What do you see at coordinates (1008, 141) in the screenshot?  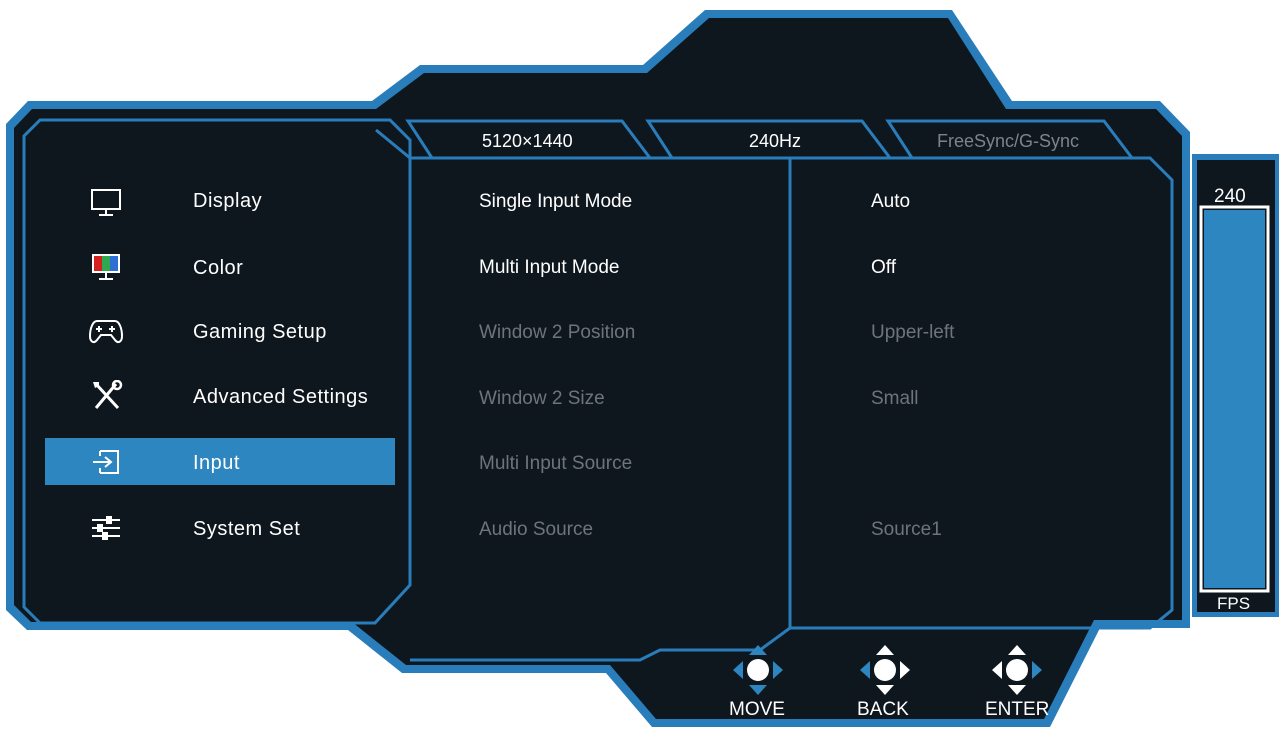 I see `tab-sync: FreeSync/G-Sync` at bounding box center [1008, 141].